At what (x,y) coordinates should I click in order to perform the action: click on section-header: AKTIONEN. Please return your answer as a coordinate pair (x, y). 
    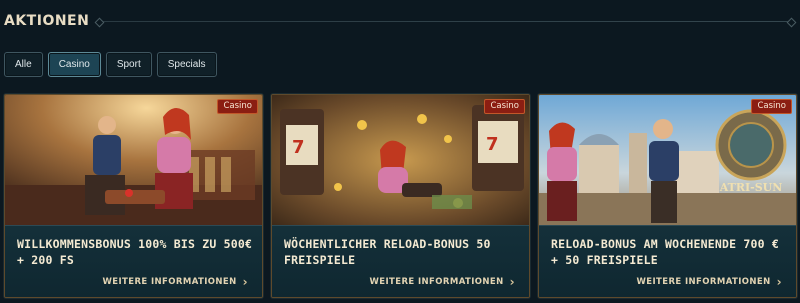
    Looking at the image, I should click on (400, 21).